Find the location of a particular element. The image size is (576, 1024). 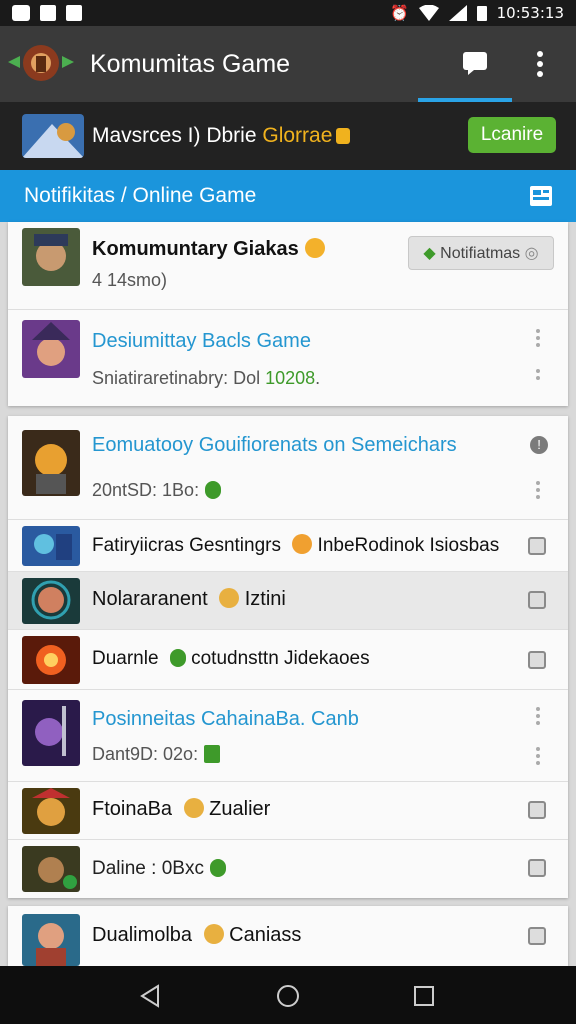

system-nav-bar is located at coordinates (288, 995).